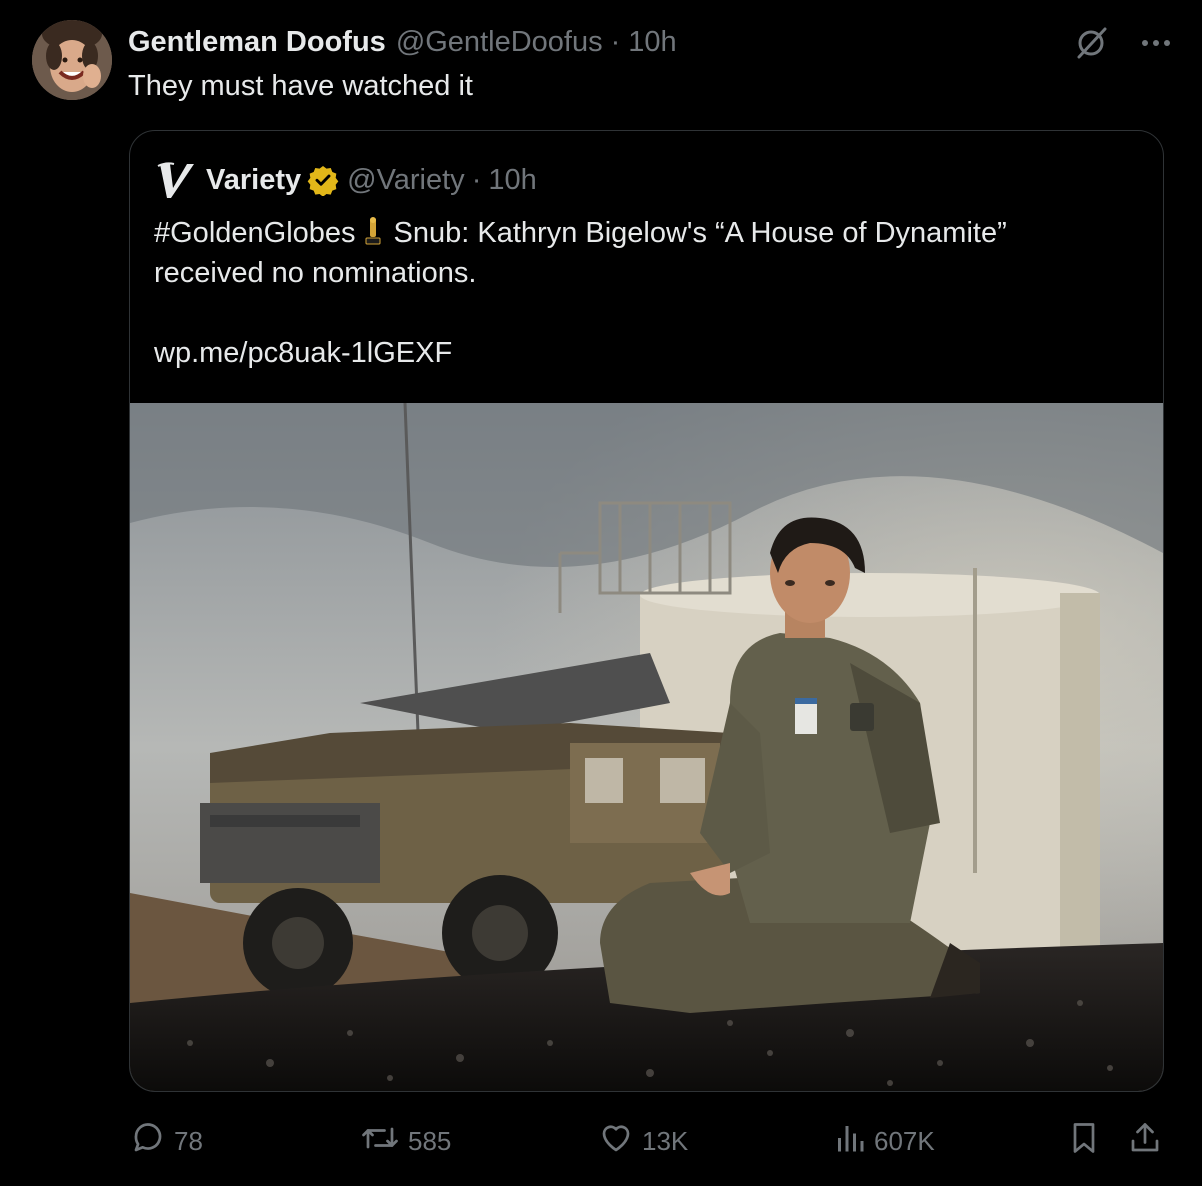  Describe the element at coordinates (406, 180) in the screenshot. I see `quoted-author-handle: @Variety` at that location.